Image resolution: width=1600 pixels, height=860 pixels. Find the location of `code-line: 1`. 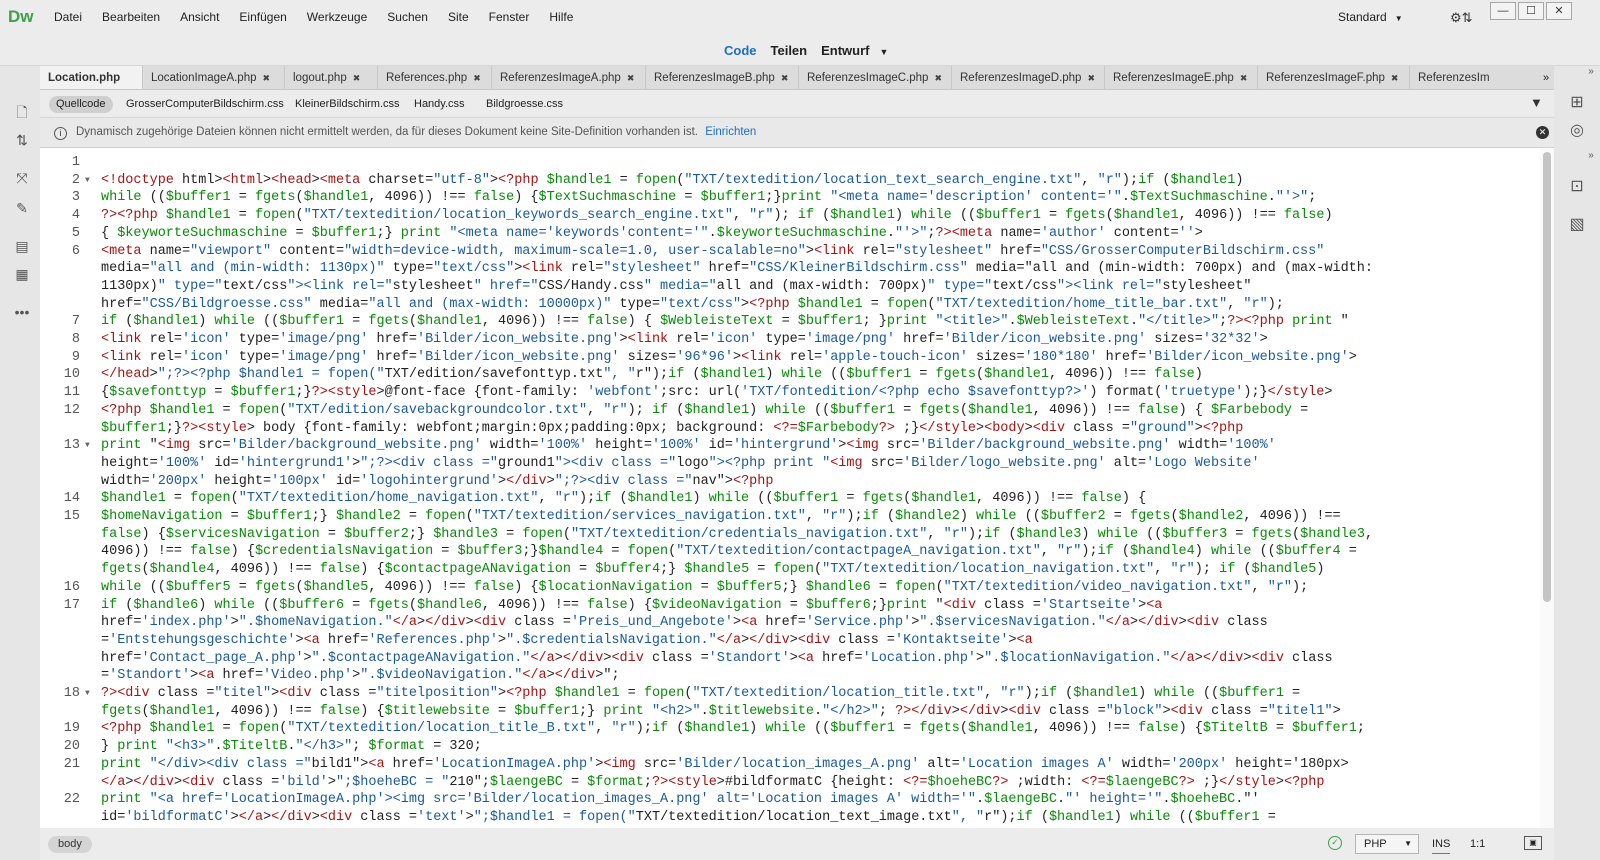

code-line: 1 is located at coordinates (797, 163).